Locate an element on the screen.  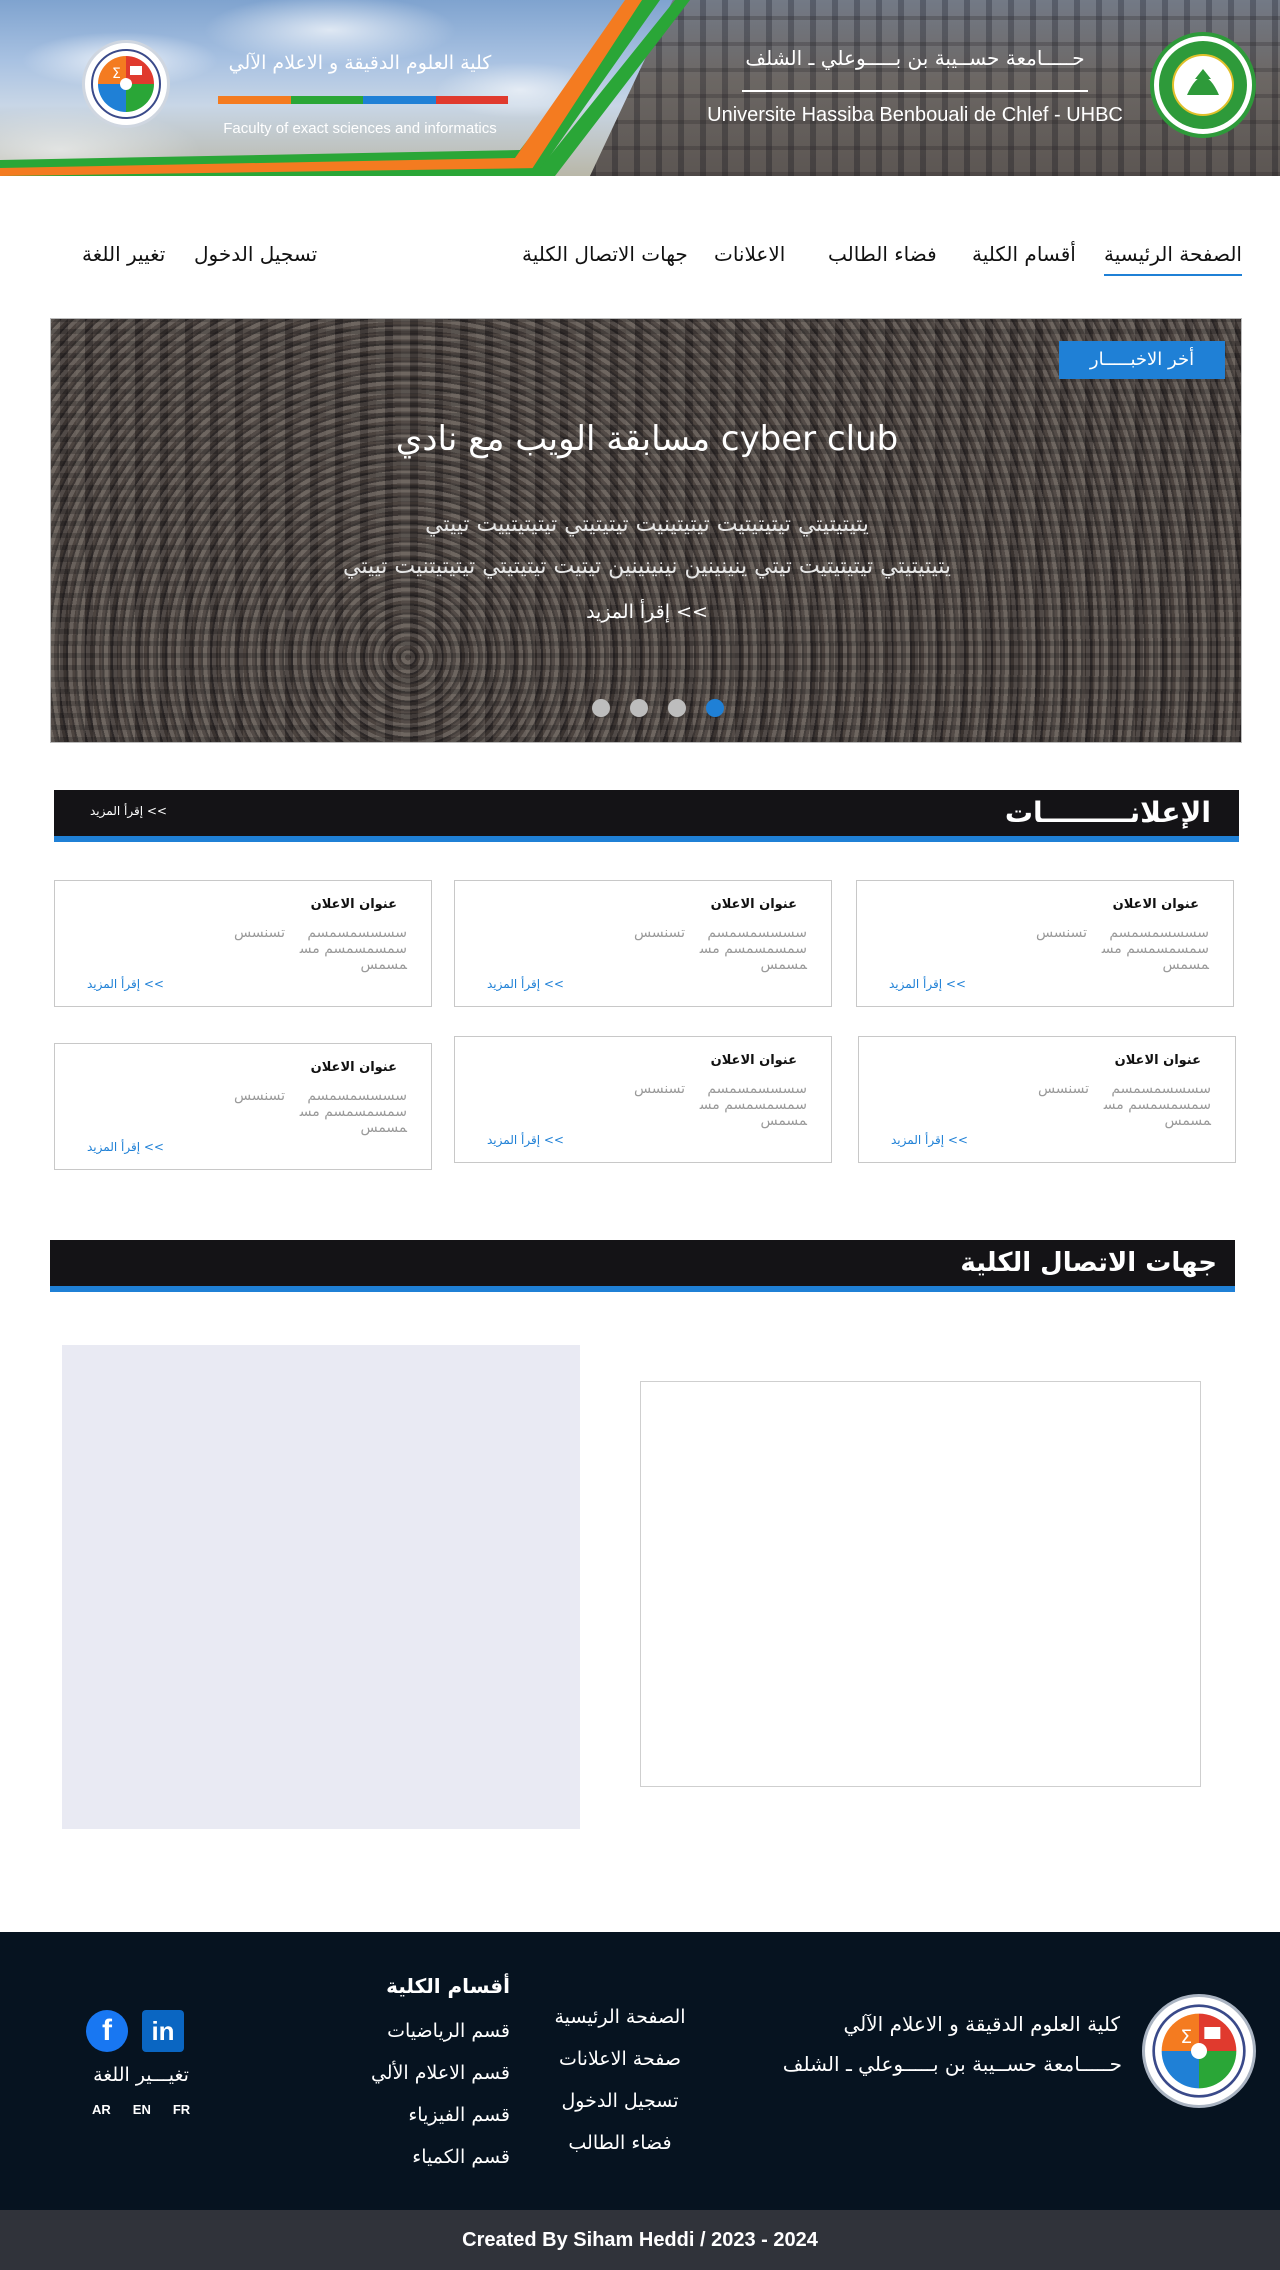
slide-read-more-link: إقرأ المزيد << is located at coordinates (646, 612).